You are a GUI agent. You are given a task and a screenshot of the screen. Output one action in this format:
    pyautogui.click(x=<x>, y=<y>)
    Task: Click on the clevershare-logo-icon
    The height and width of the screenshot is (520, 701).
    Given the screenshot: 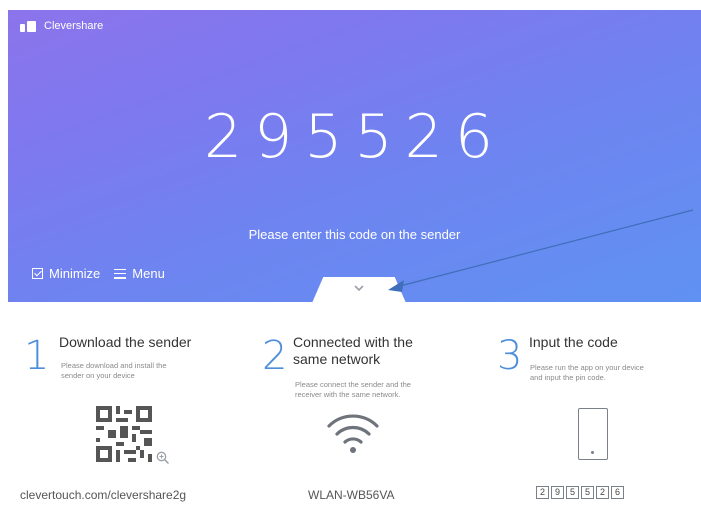 What is the action you would take?
    pyautogui.click(x=28, y=26)
    